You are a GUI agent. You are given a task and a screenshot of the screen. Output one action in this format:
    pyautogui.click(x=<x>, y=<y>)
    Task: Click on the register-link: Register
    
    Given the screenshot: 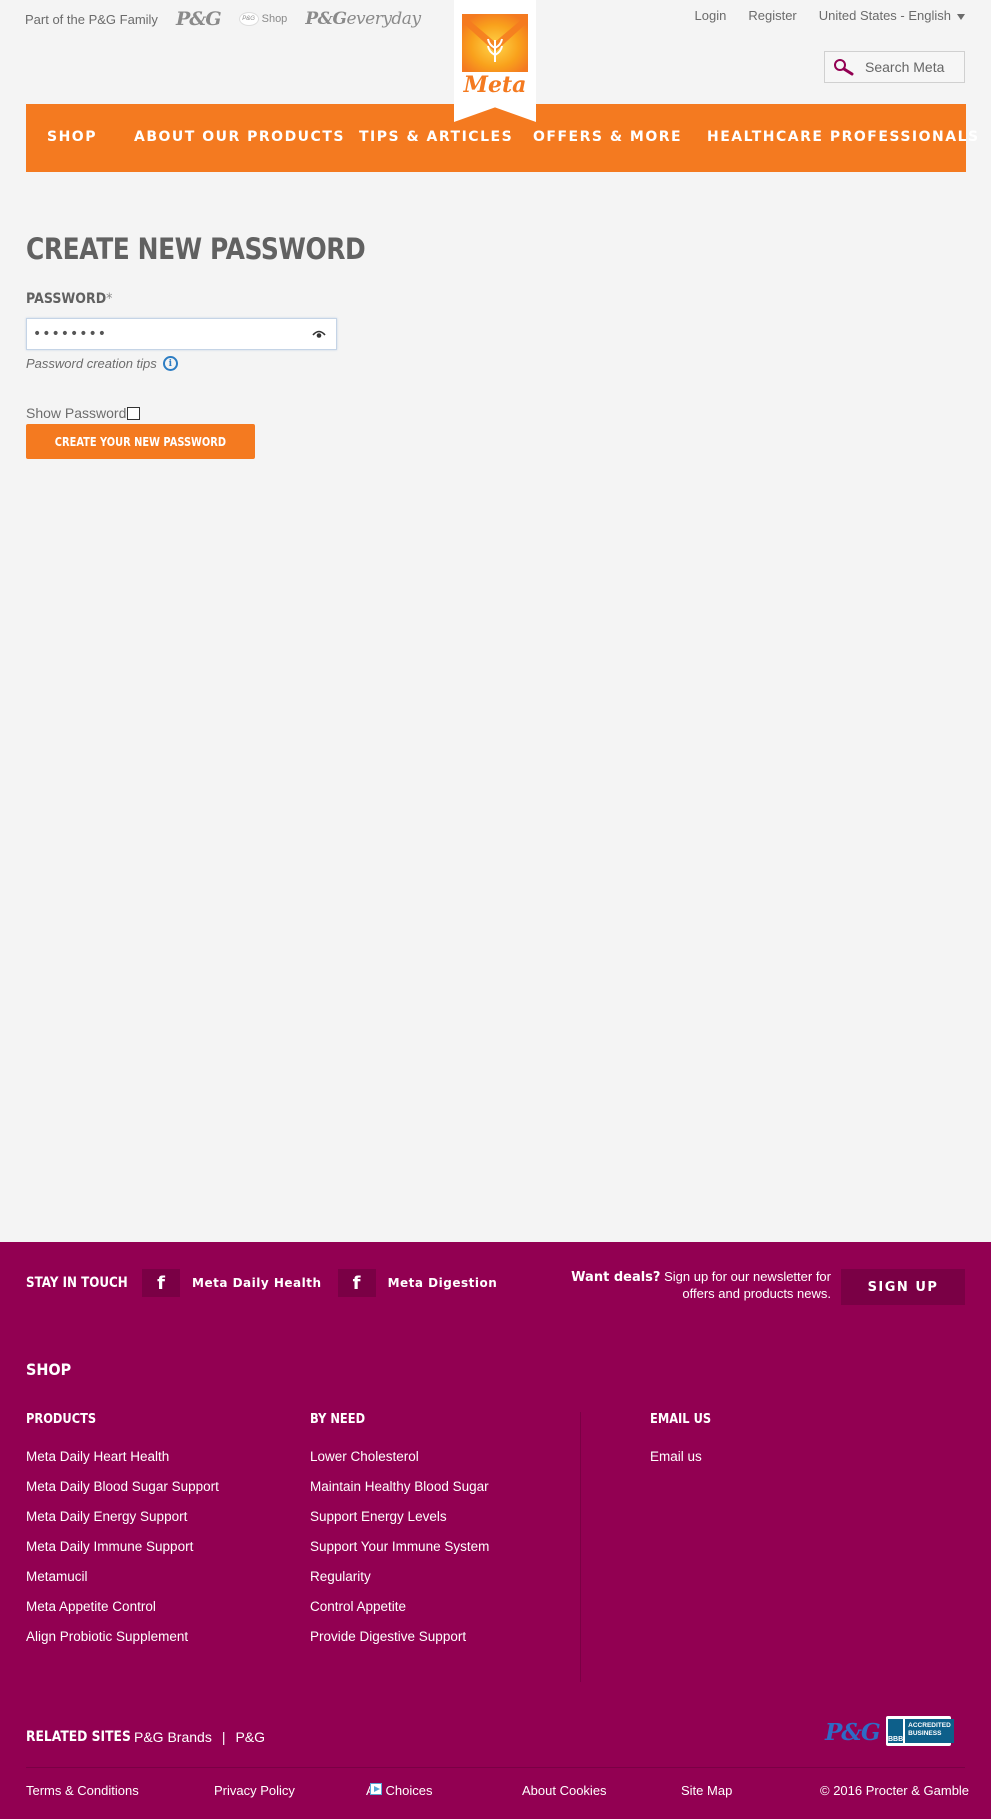 What is the action you would take?
    pyautogui.click(x=772, y=15)
    